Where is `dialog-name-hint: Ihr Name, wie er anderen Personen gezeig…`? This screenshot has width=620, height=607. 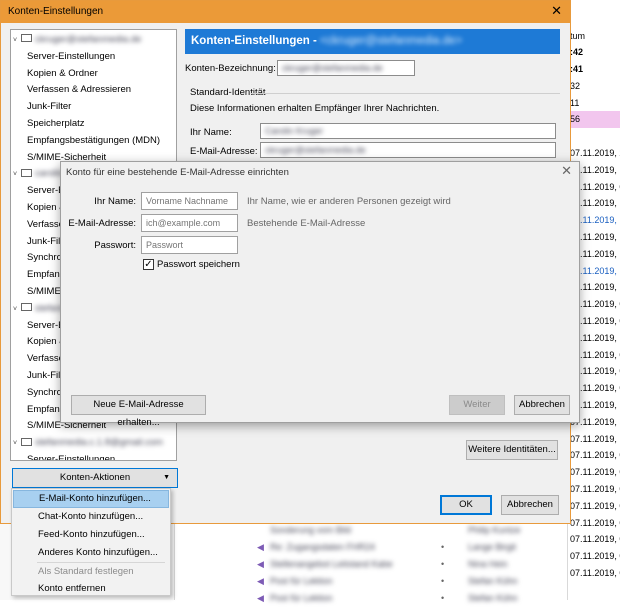
dialog-name-hint: Ihr Name, wie er anderen Personen gezeig… is located at coordinates (349, 201).